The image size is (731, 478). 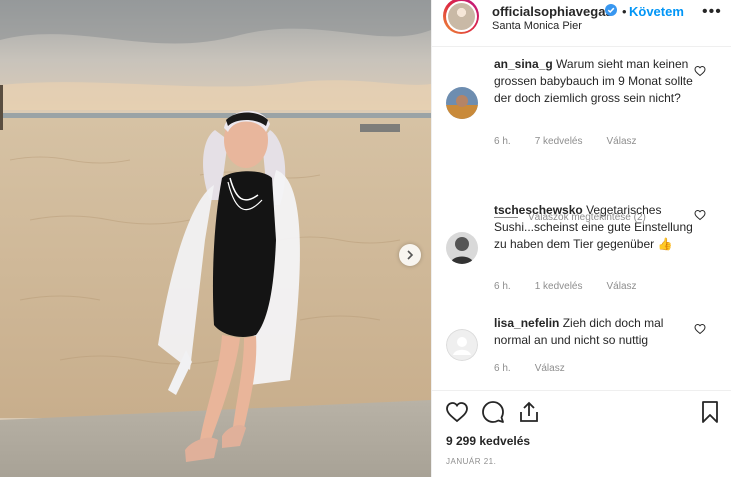 I want to click on author-username: officialsophiavegas, so click(x=552, y=11).